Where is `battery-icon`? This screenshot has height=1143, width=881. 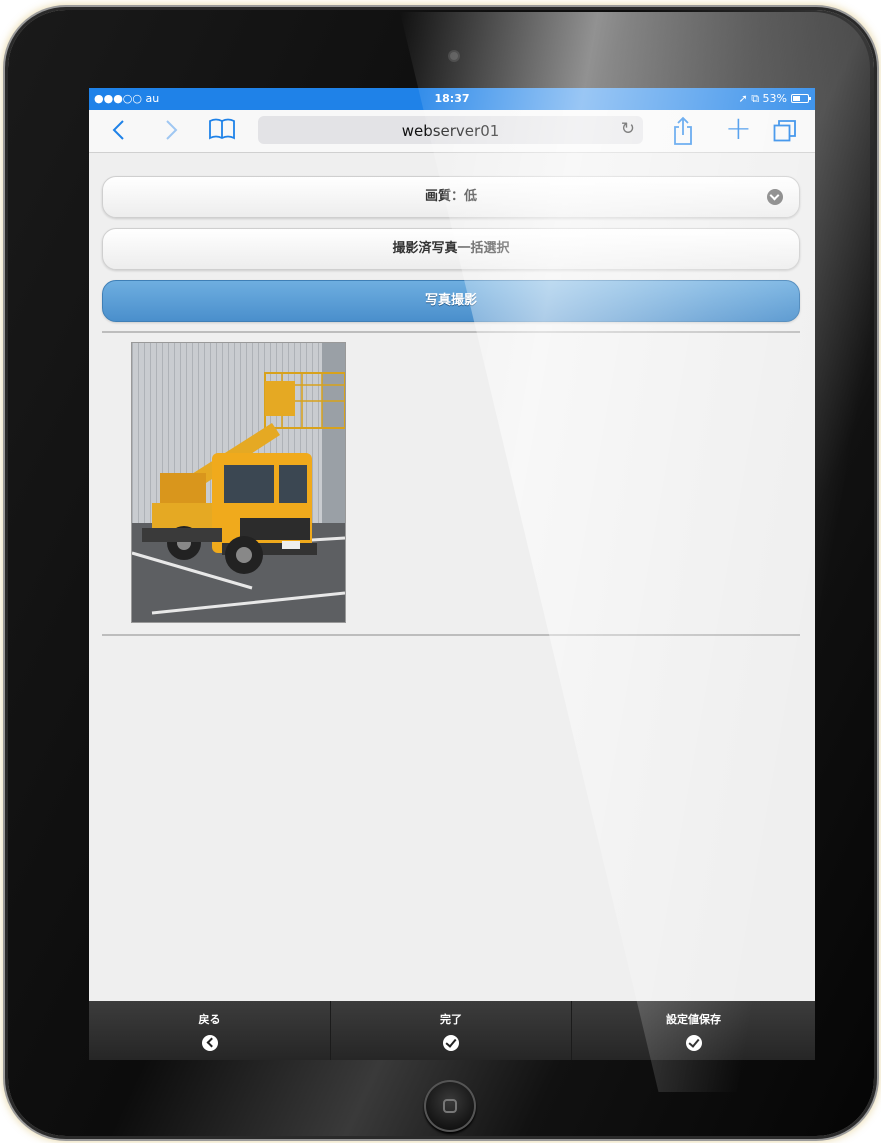
battery-icon is located at coordinates (801, 98).